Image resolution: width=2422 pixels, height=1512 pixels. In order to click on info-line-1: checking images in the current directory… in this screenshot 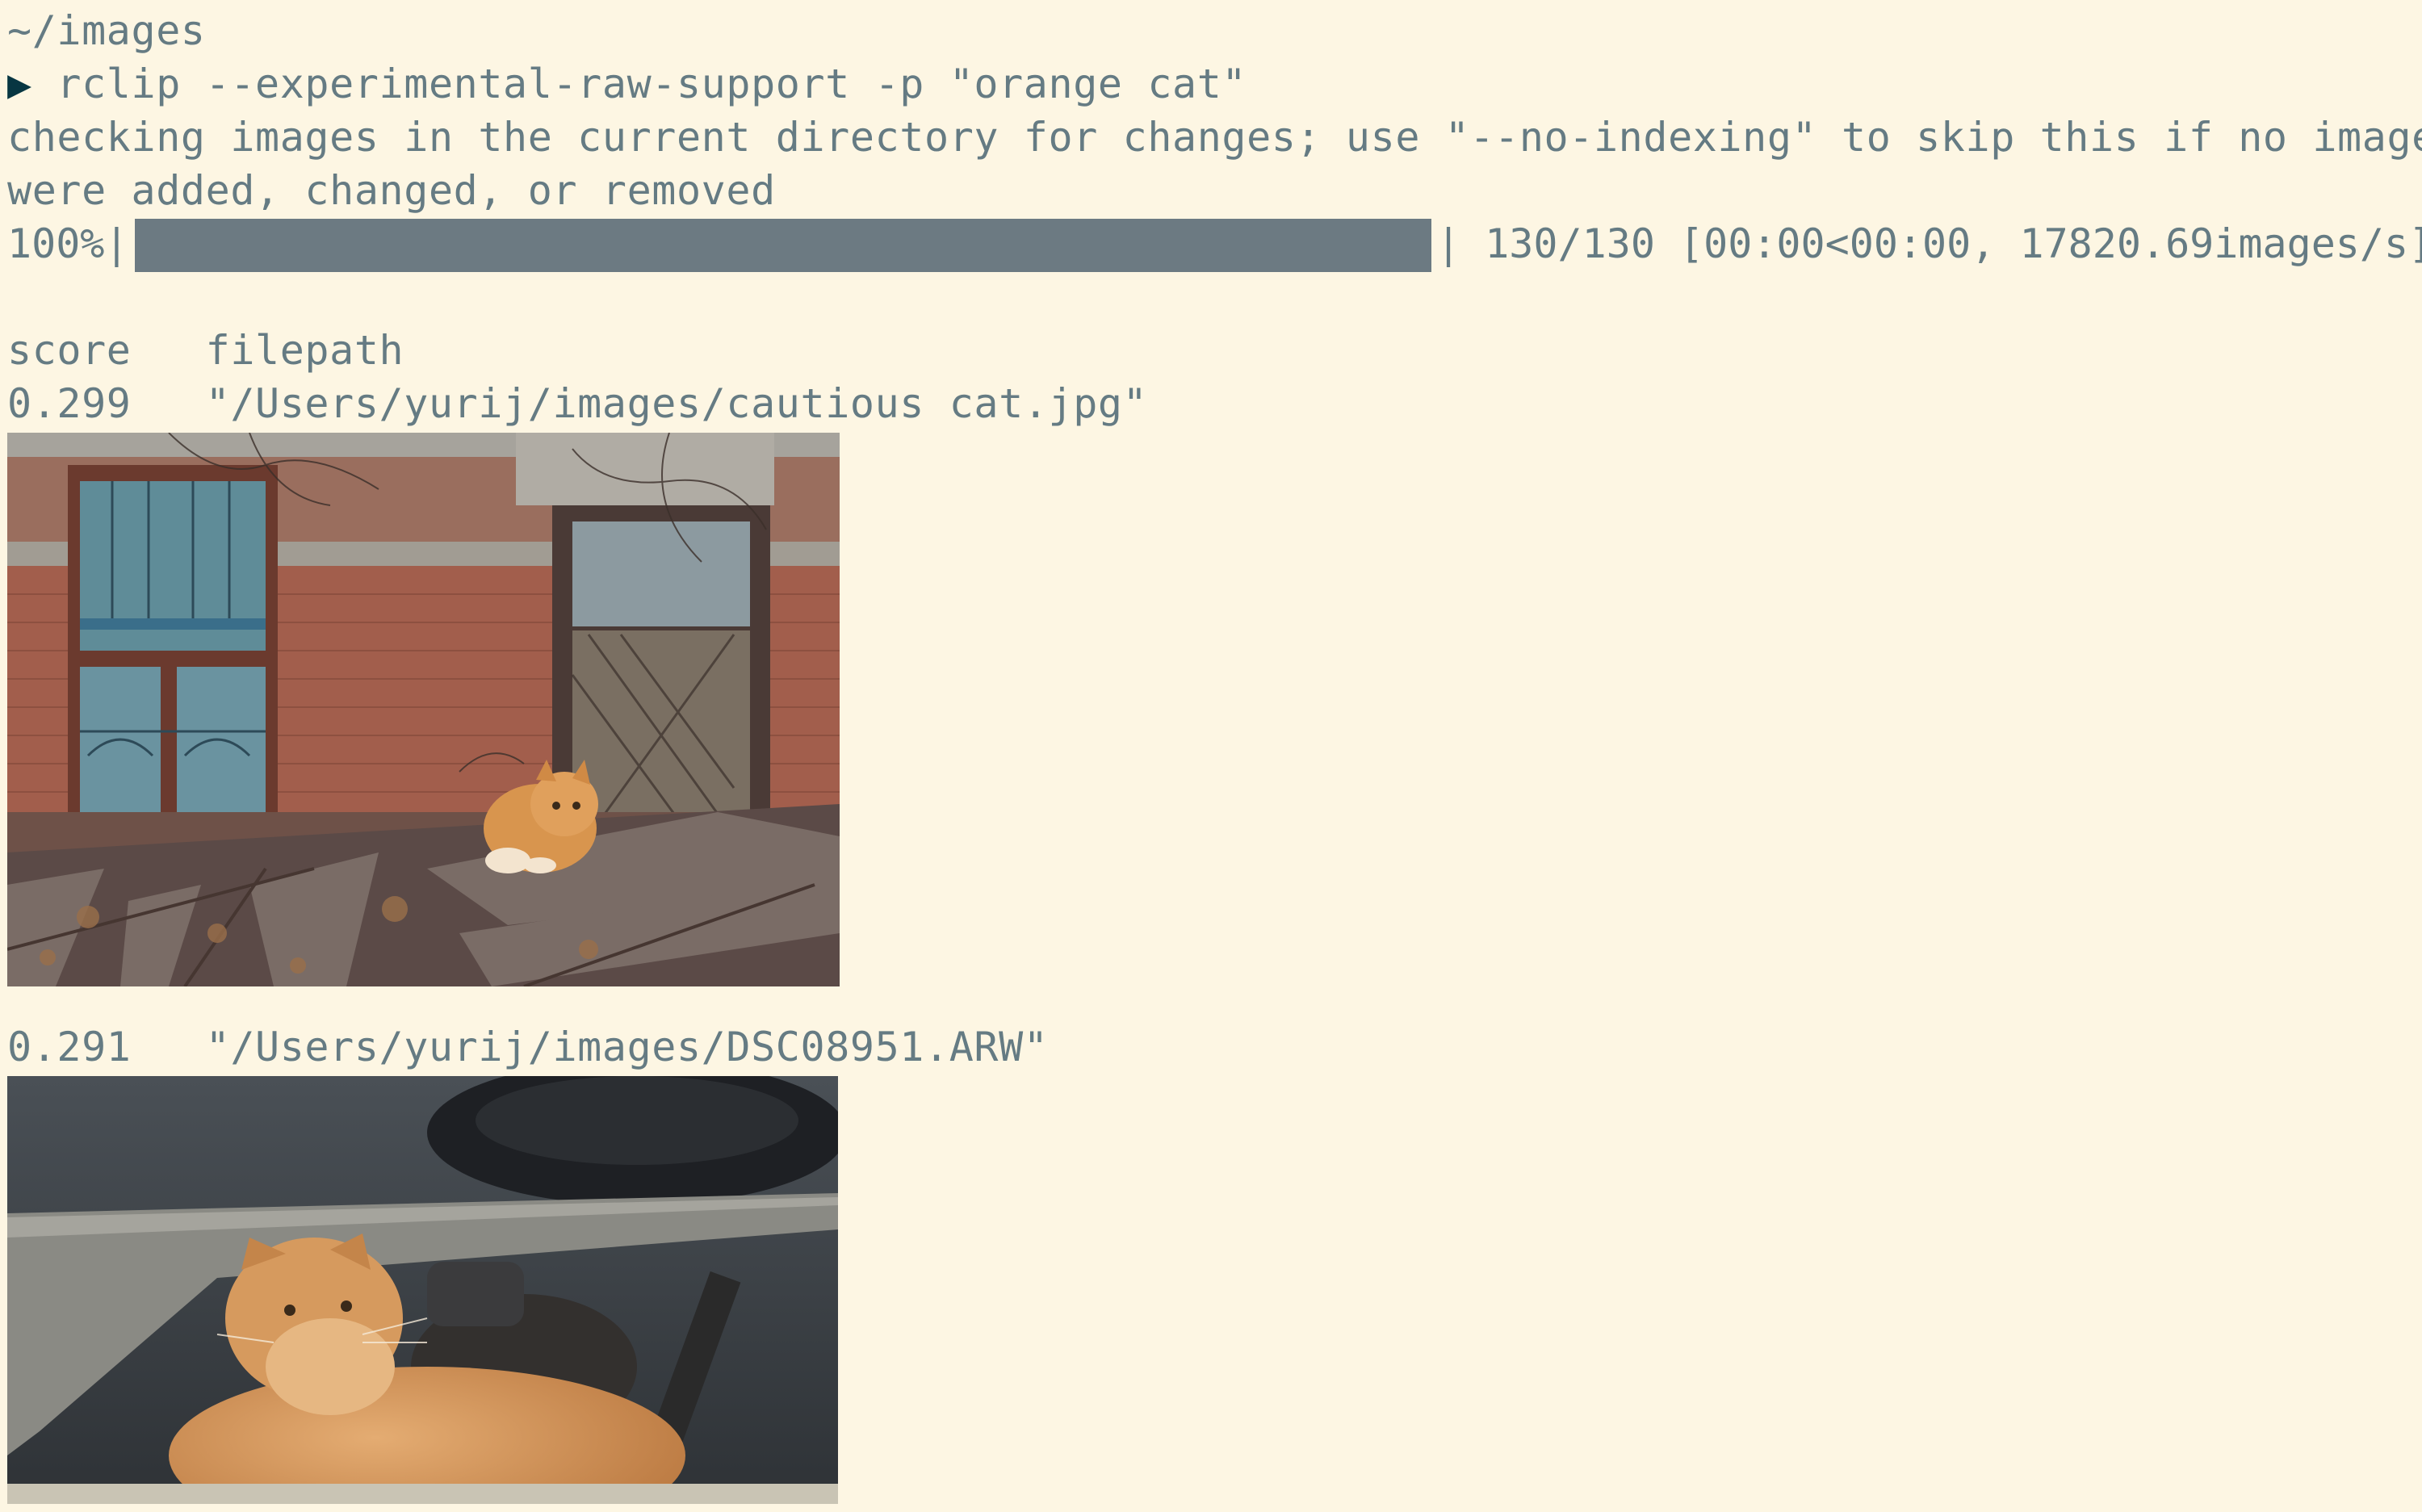, I will do `click(1214, 137)`.